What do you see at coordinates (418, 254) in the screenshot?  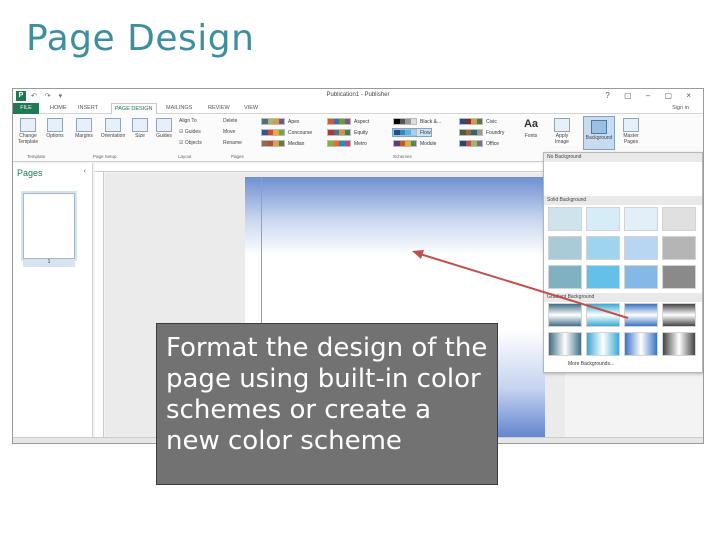 I see `arrow-head` at bounding box center [418, 254].